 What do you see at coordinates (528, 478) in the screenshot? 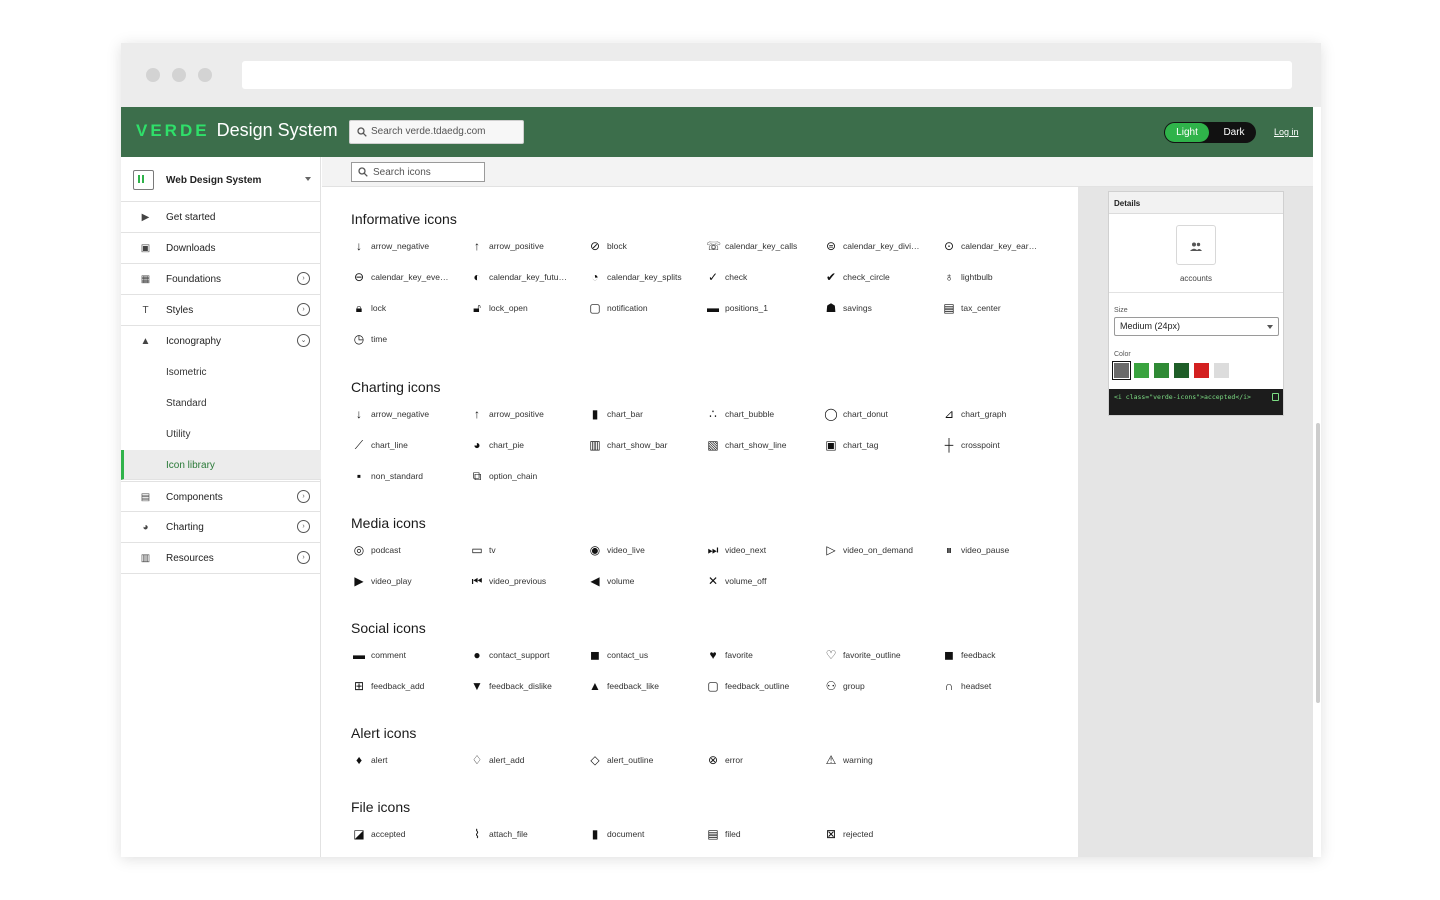
I see `icon-tile: ⧉ option_chain` at bounding box center [528, 478].